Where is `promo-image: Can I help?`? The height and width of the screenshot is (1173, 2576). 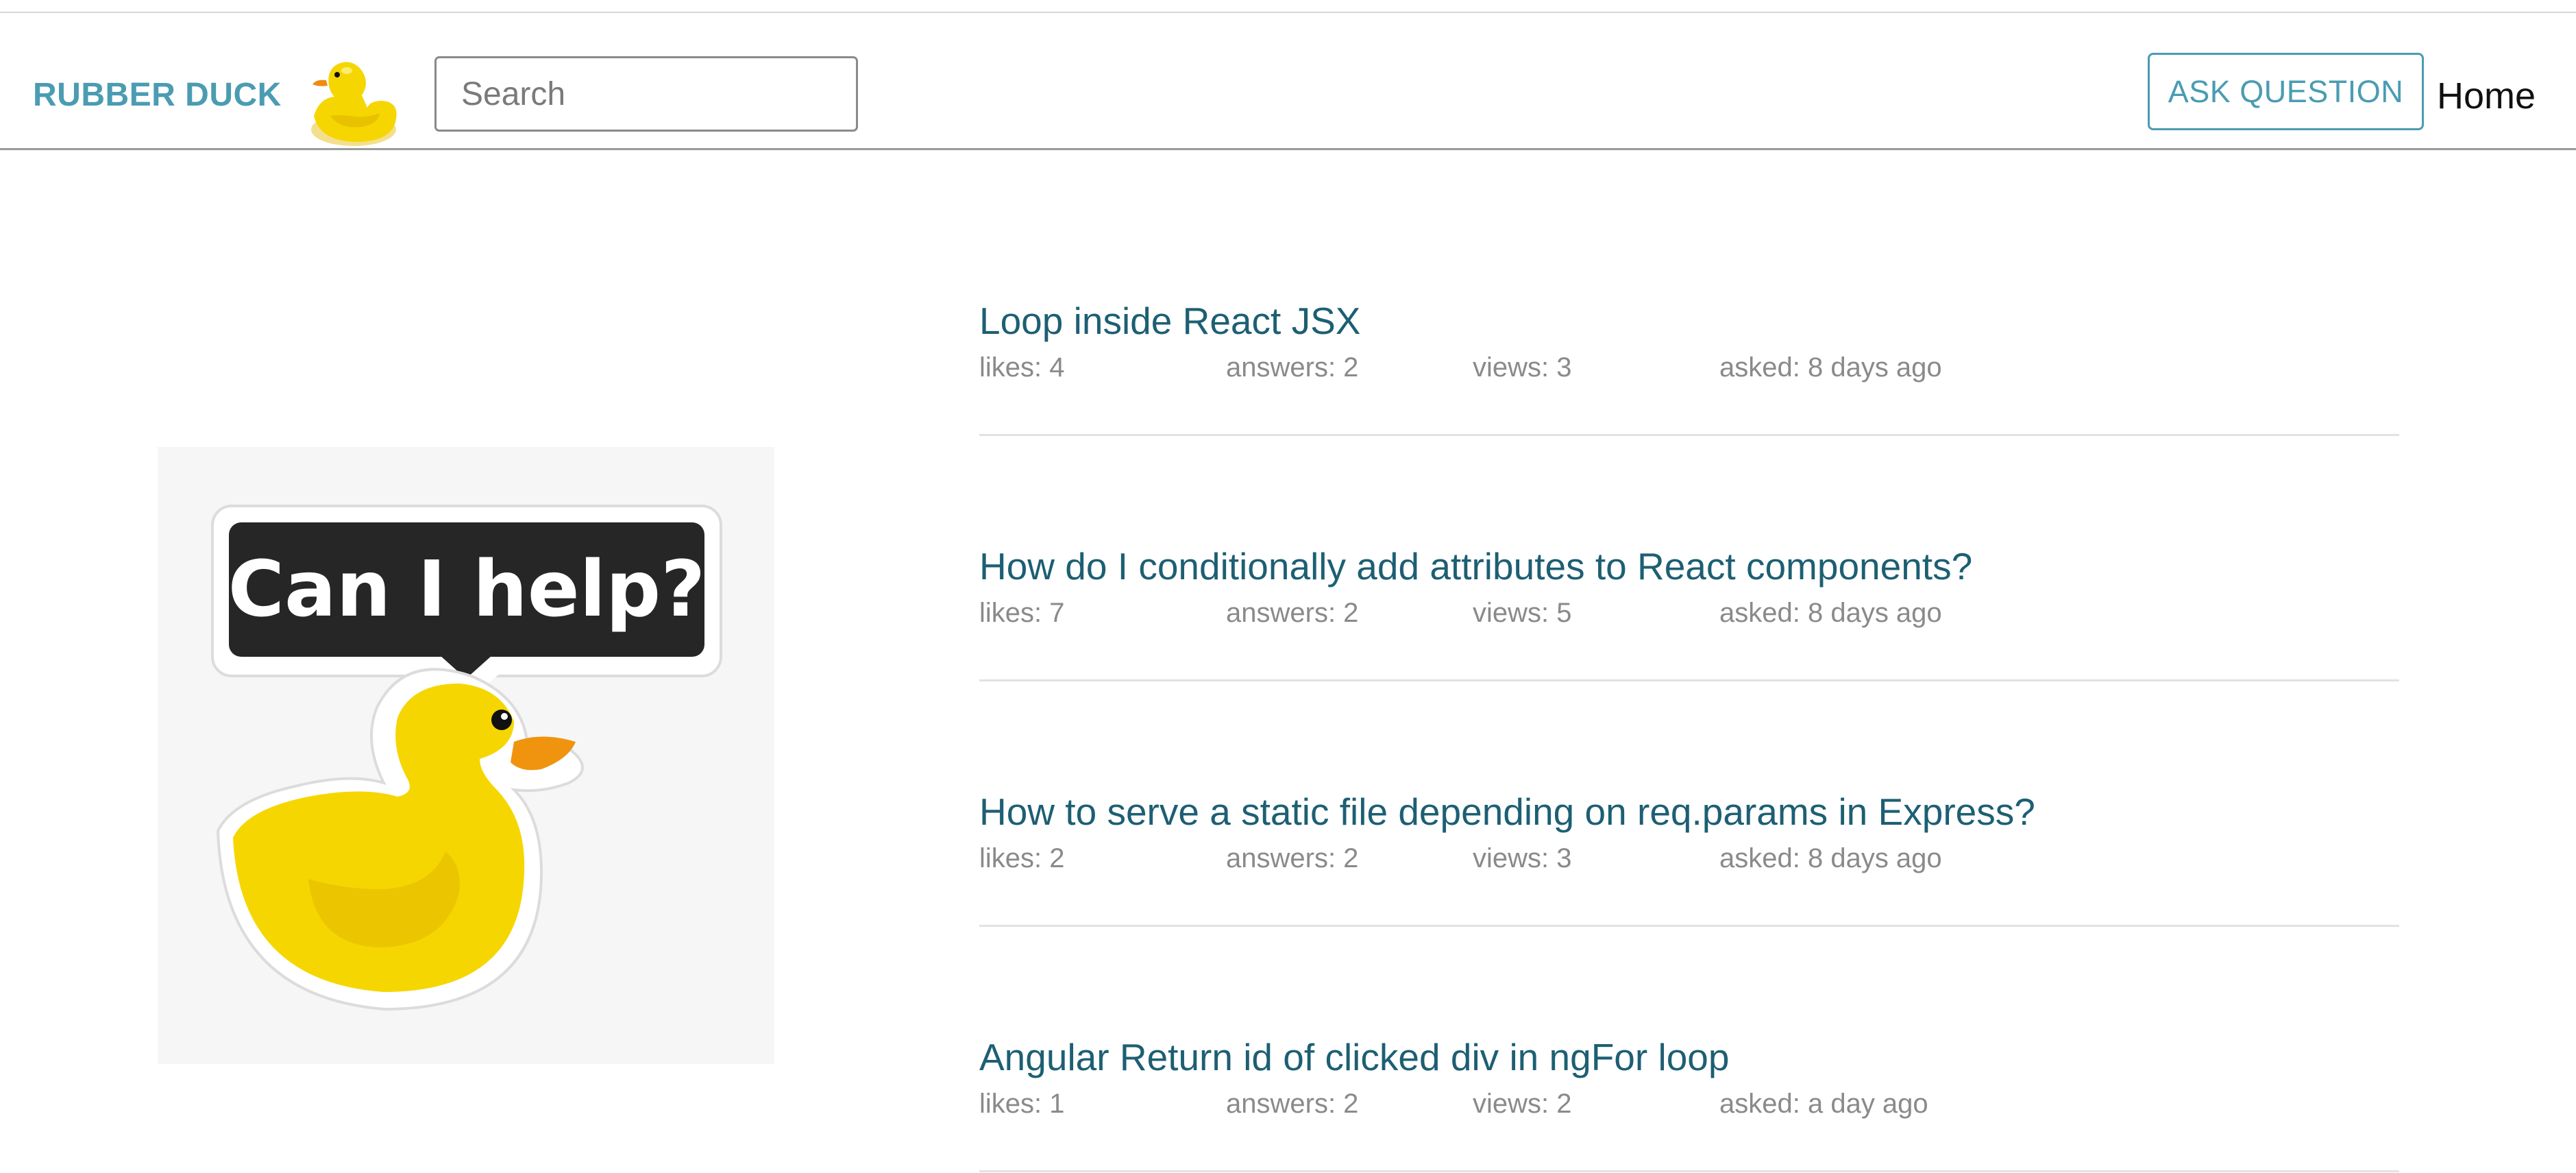
promo-image: Can I help? is located at coordinates (466, 756).